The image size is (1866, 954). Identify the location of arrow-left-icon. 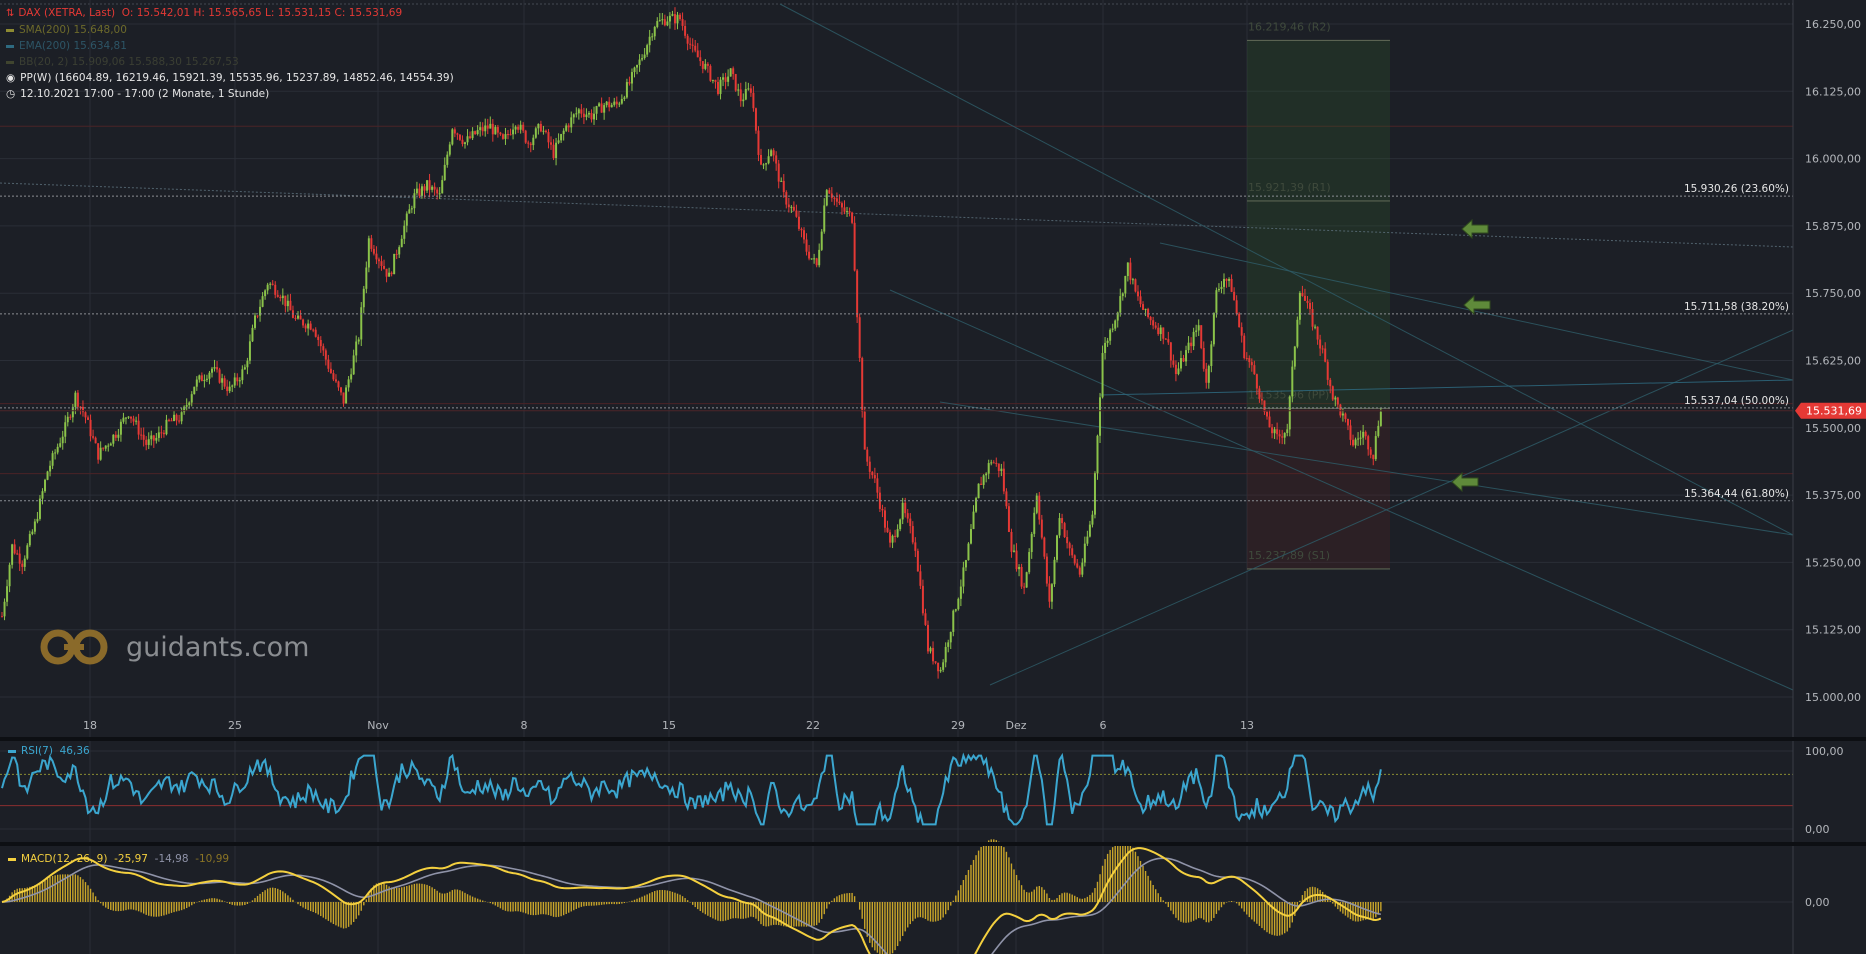
(1475, 229).